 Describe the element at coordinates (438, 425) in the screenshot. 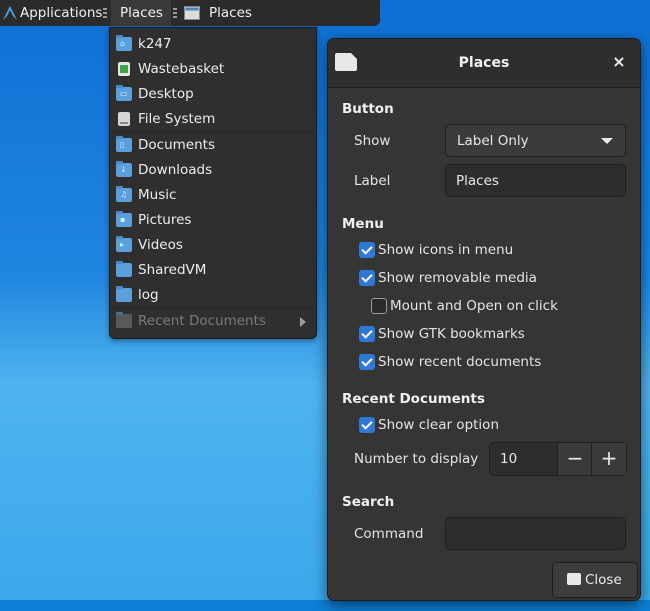

I see `show-clear-label: Show clear option` at that location.